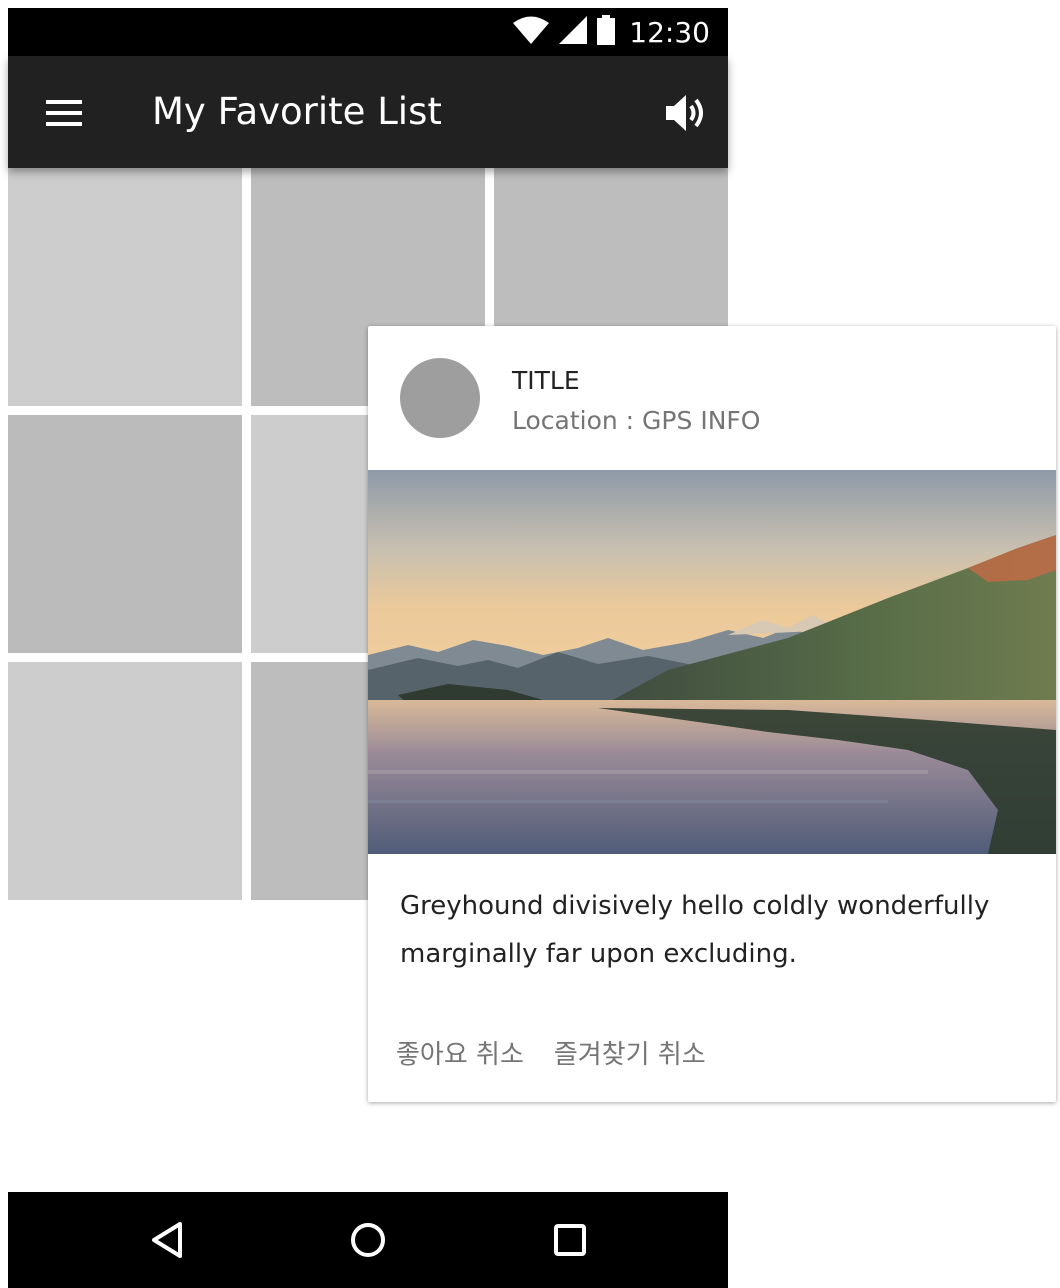 This screenshot has width=1060, height=1288. What do you see at coordinates (168, 1240) in the screenshot?
I see `back-icon` at bounding box center [168, 1240].